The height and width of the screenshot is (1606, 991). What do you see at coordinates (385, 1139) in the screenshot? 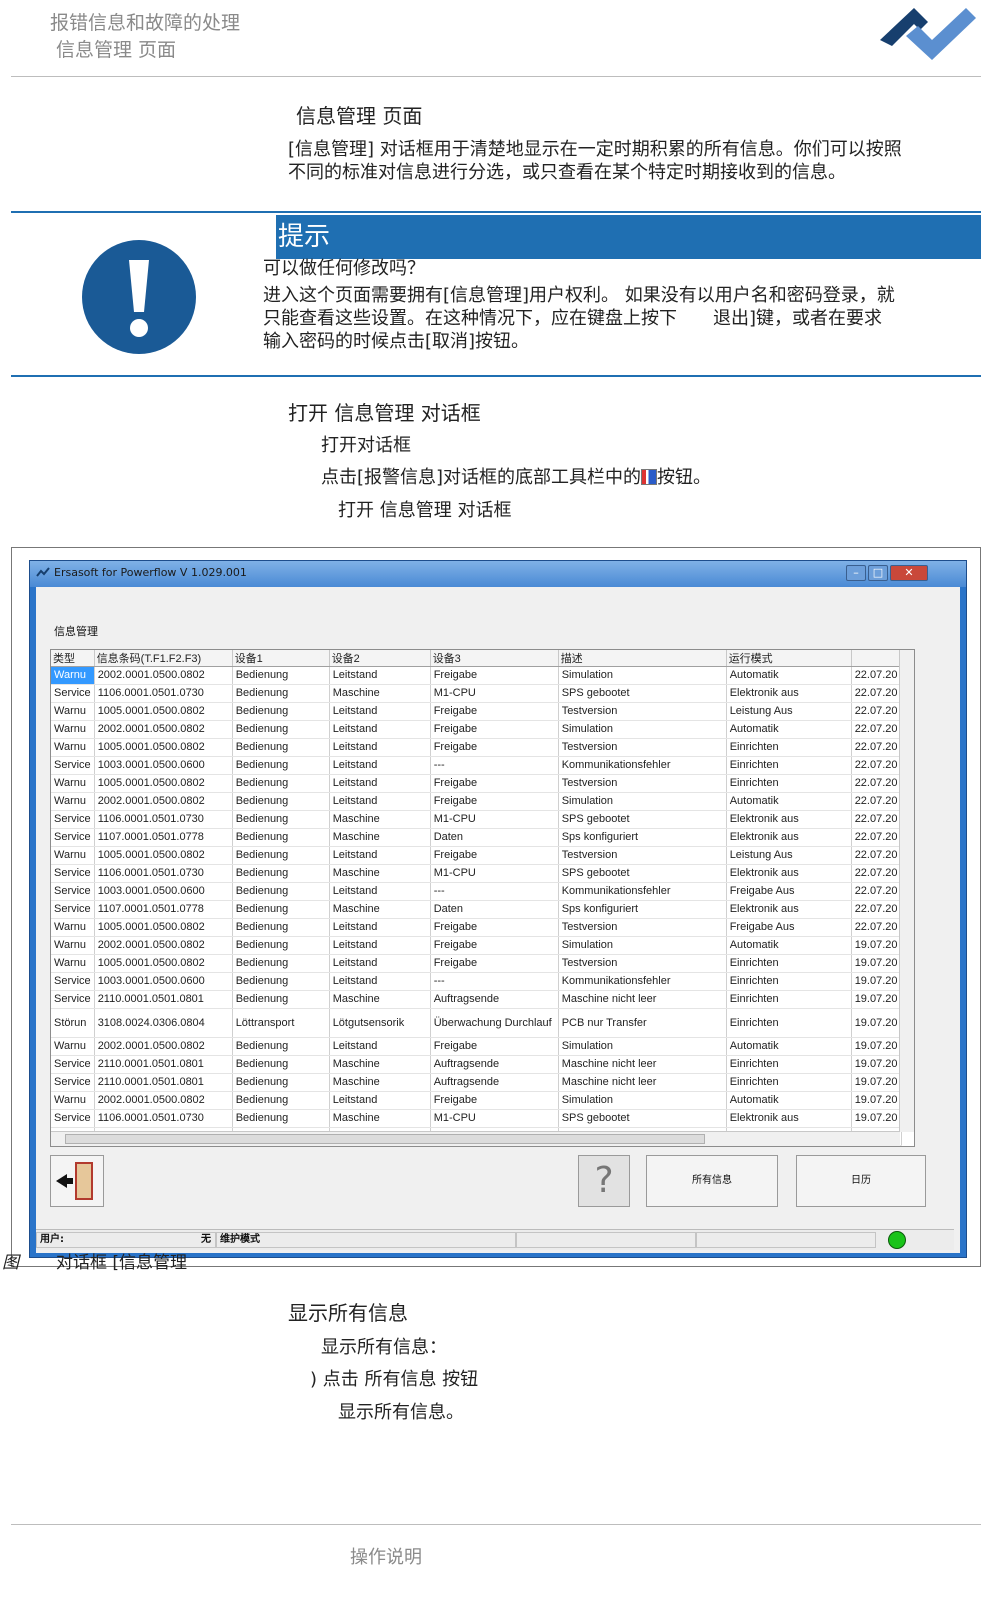
I see `scrollbar-thumb` at bounding box center [385, 1139].